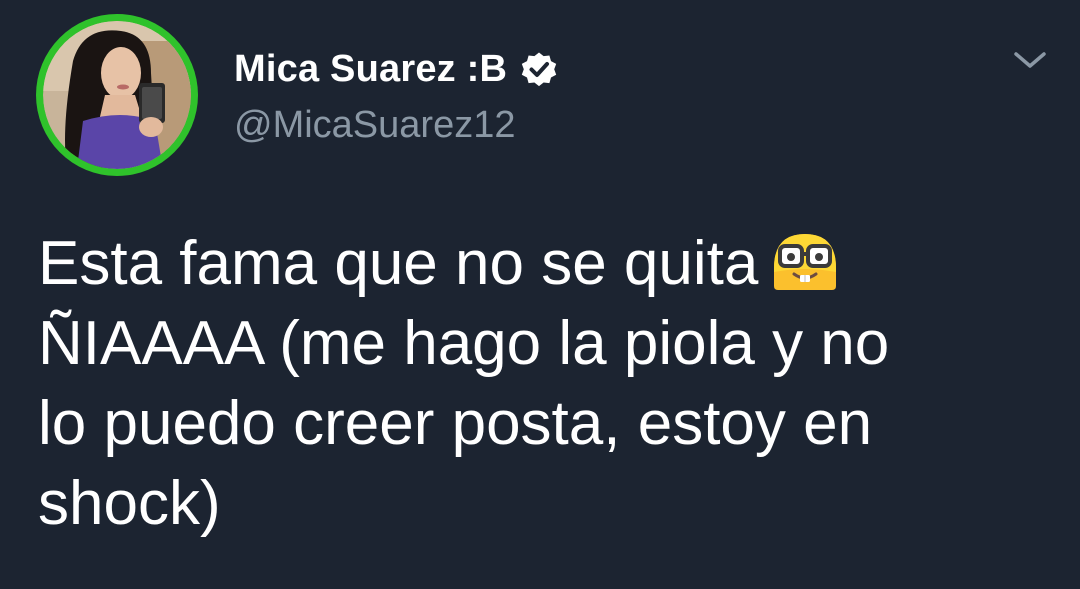  What do you see at coordinates (805, 262) in the screenshot?
I see `nerd-face-emoji-icon` at bounding box center [805, 262].